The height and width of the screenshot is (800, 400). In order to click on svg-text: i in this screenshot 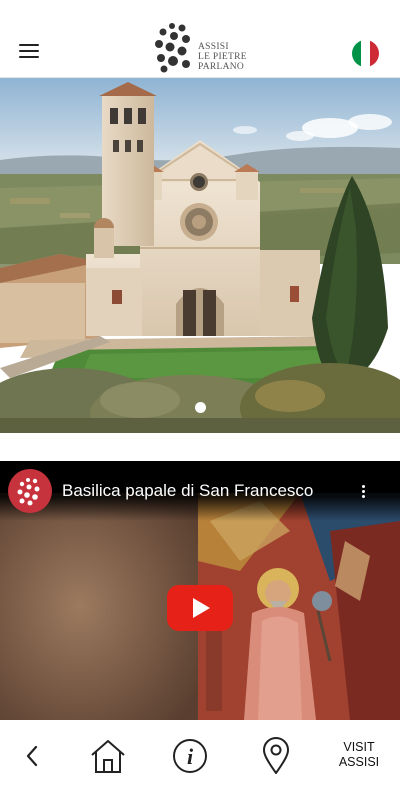, I will do `click(190, 756)`.